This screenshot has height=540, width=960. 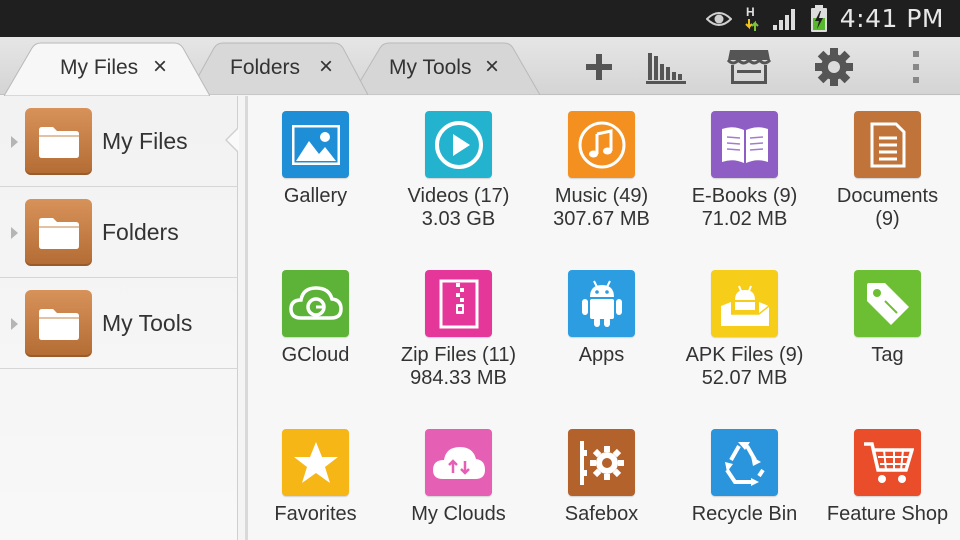 I want to click on tile-sublabel: 984.33 MB, so click(x=458, y=378).